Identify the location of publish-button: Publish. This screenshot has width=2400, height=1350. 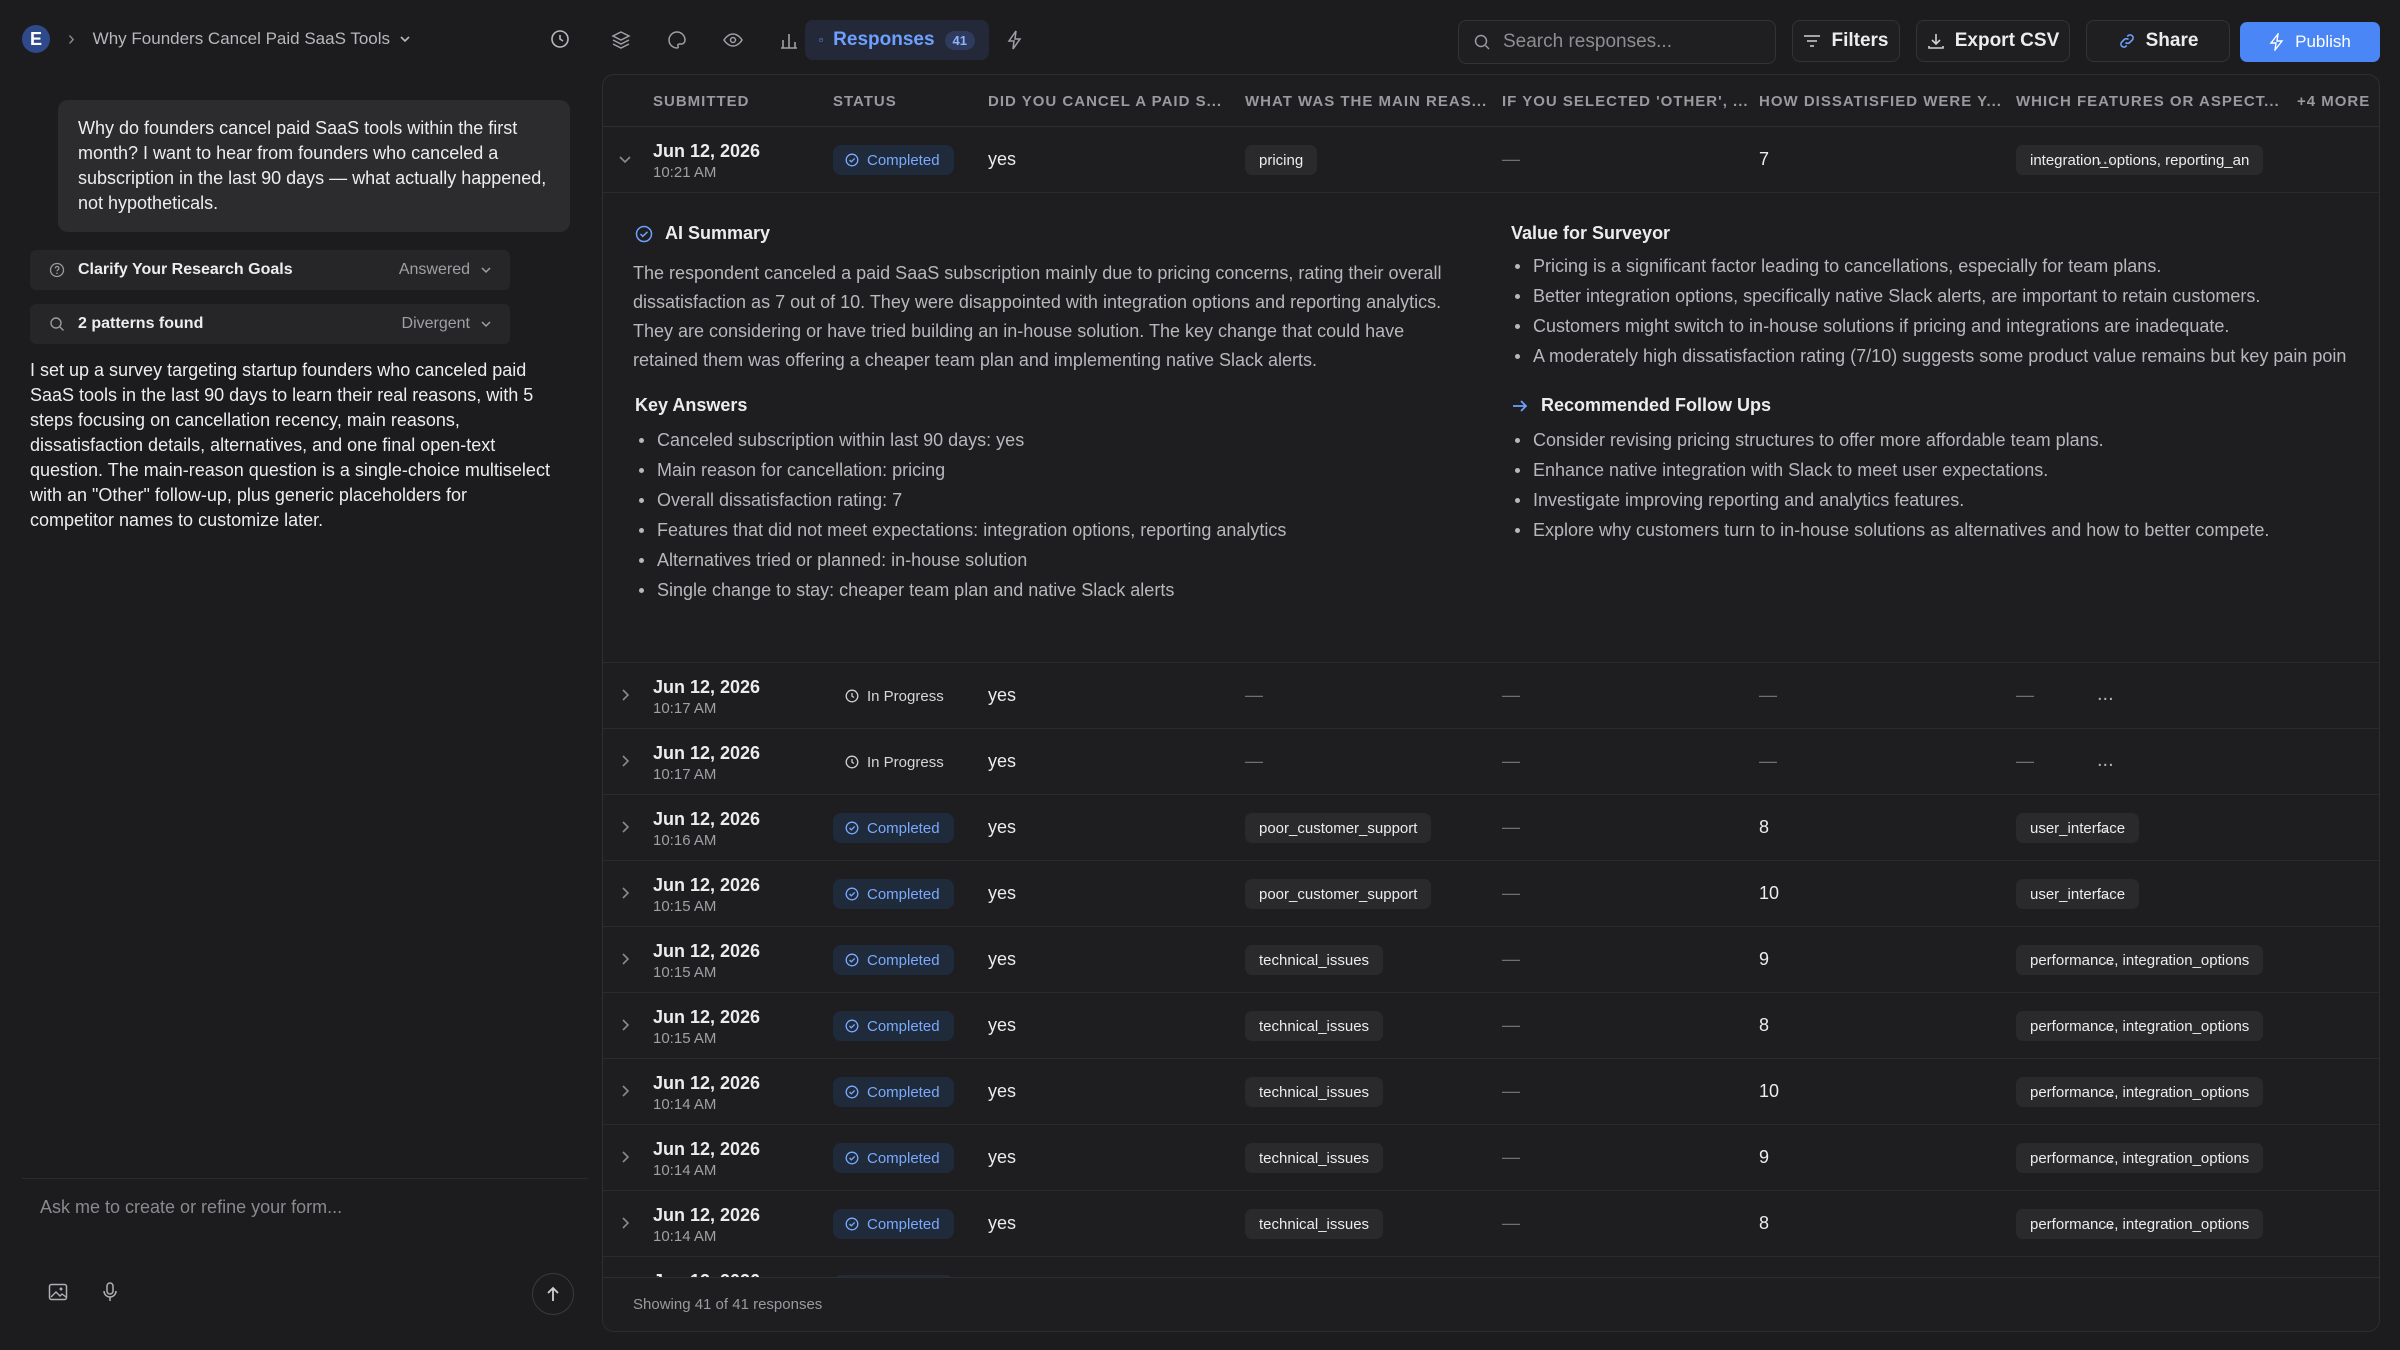
(2310, 42).